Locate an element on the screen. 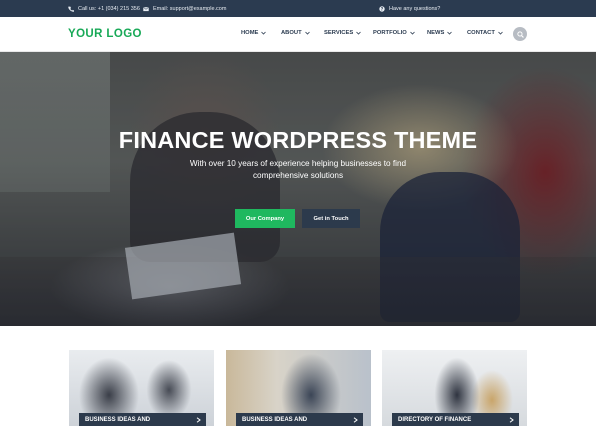 Image resolution: width=596 pixels, height=426 pixels. nav-home: HOME is located at coordinates (254, 33).